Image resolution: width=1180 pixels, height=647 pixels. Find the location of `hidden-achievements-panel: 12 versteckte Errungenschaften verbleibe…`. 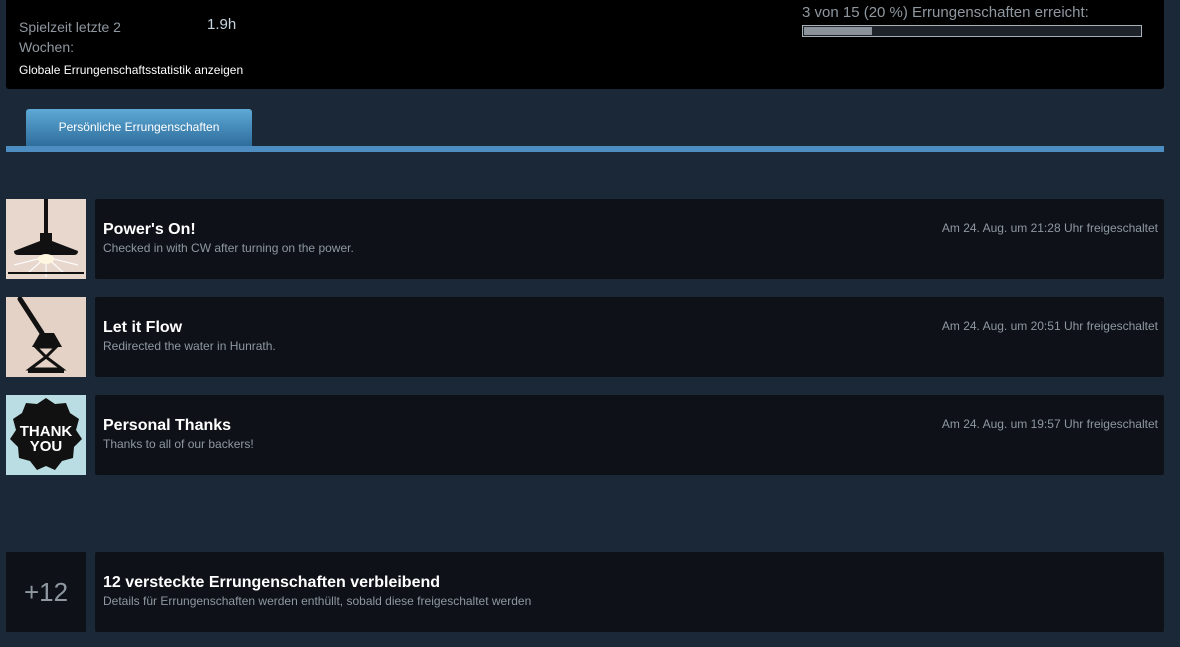

hidden-achievements-panel: 12 versteckte Errungenschaften verbleibe… is located at coordinates (629, 592).